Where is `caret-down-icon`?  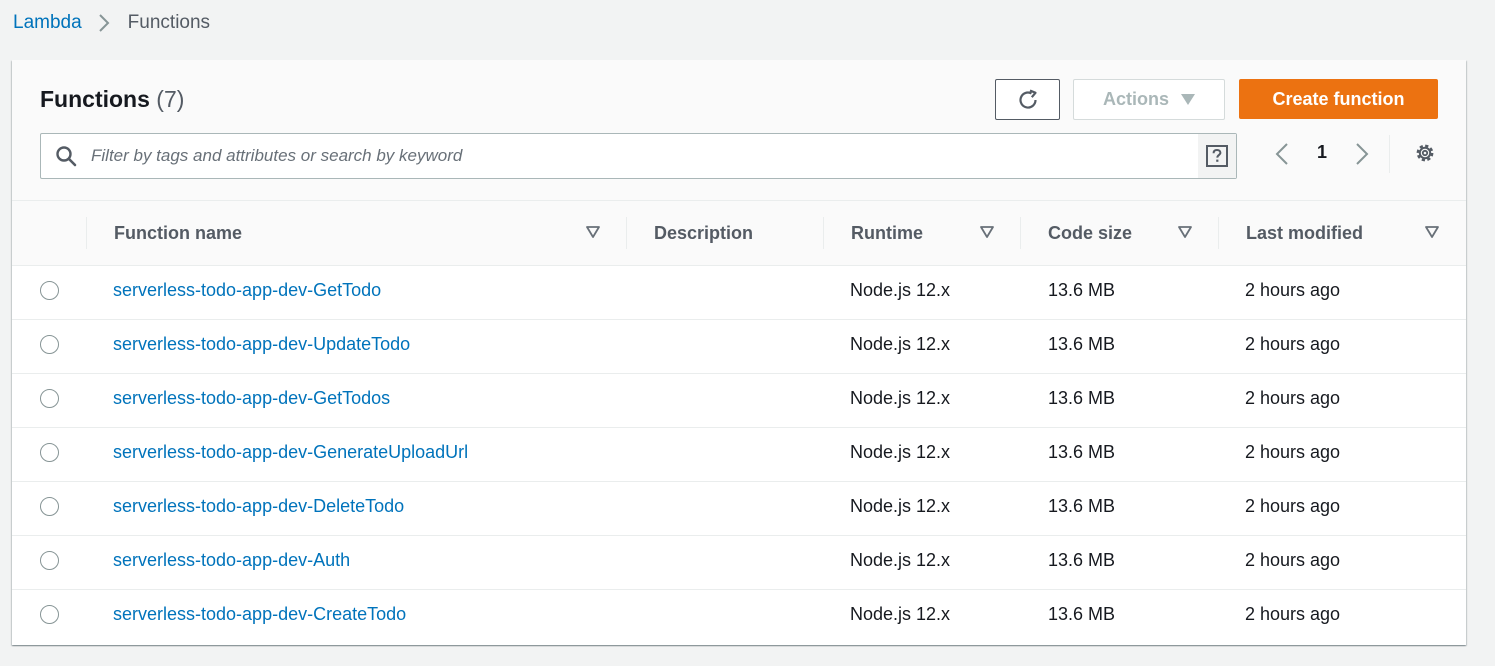
caret-down-icon is located at coordinates (1188, 99).